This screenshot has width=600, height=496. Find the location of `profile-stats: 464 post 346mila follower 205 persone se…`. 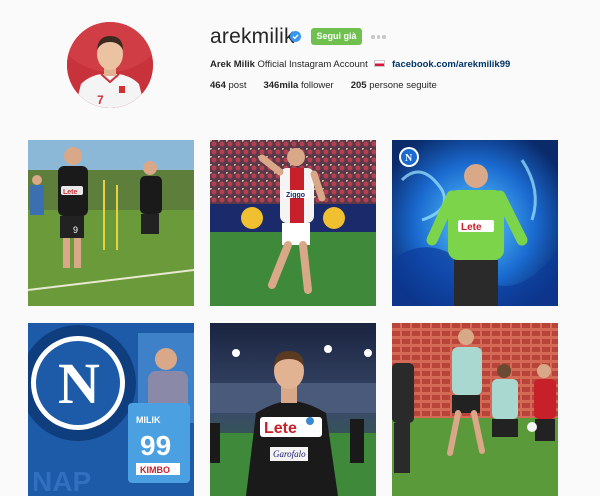

profile-stats: 464 post 346mila follower 205 persone se… is located at coordinates (332, 85).